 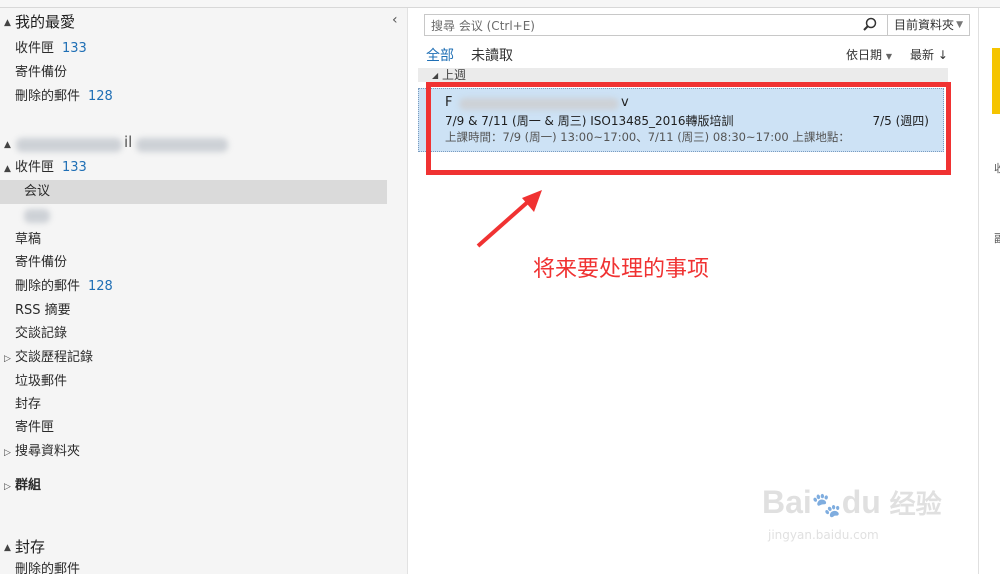 I want to click on folder-junk: 垃圾郵件, so click(x=193, y=382).